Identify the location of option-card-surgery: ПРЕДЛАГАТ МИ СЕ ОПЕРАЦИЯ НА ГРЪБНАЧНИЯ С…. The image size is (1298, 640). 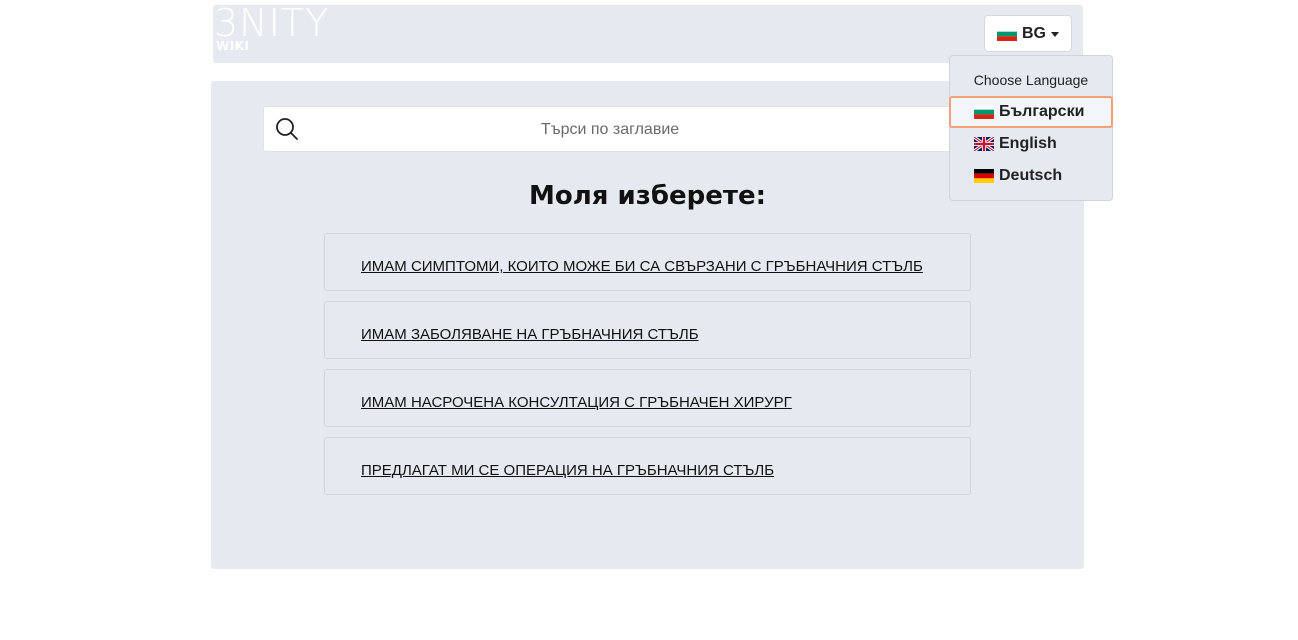
(647, 466).